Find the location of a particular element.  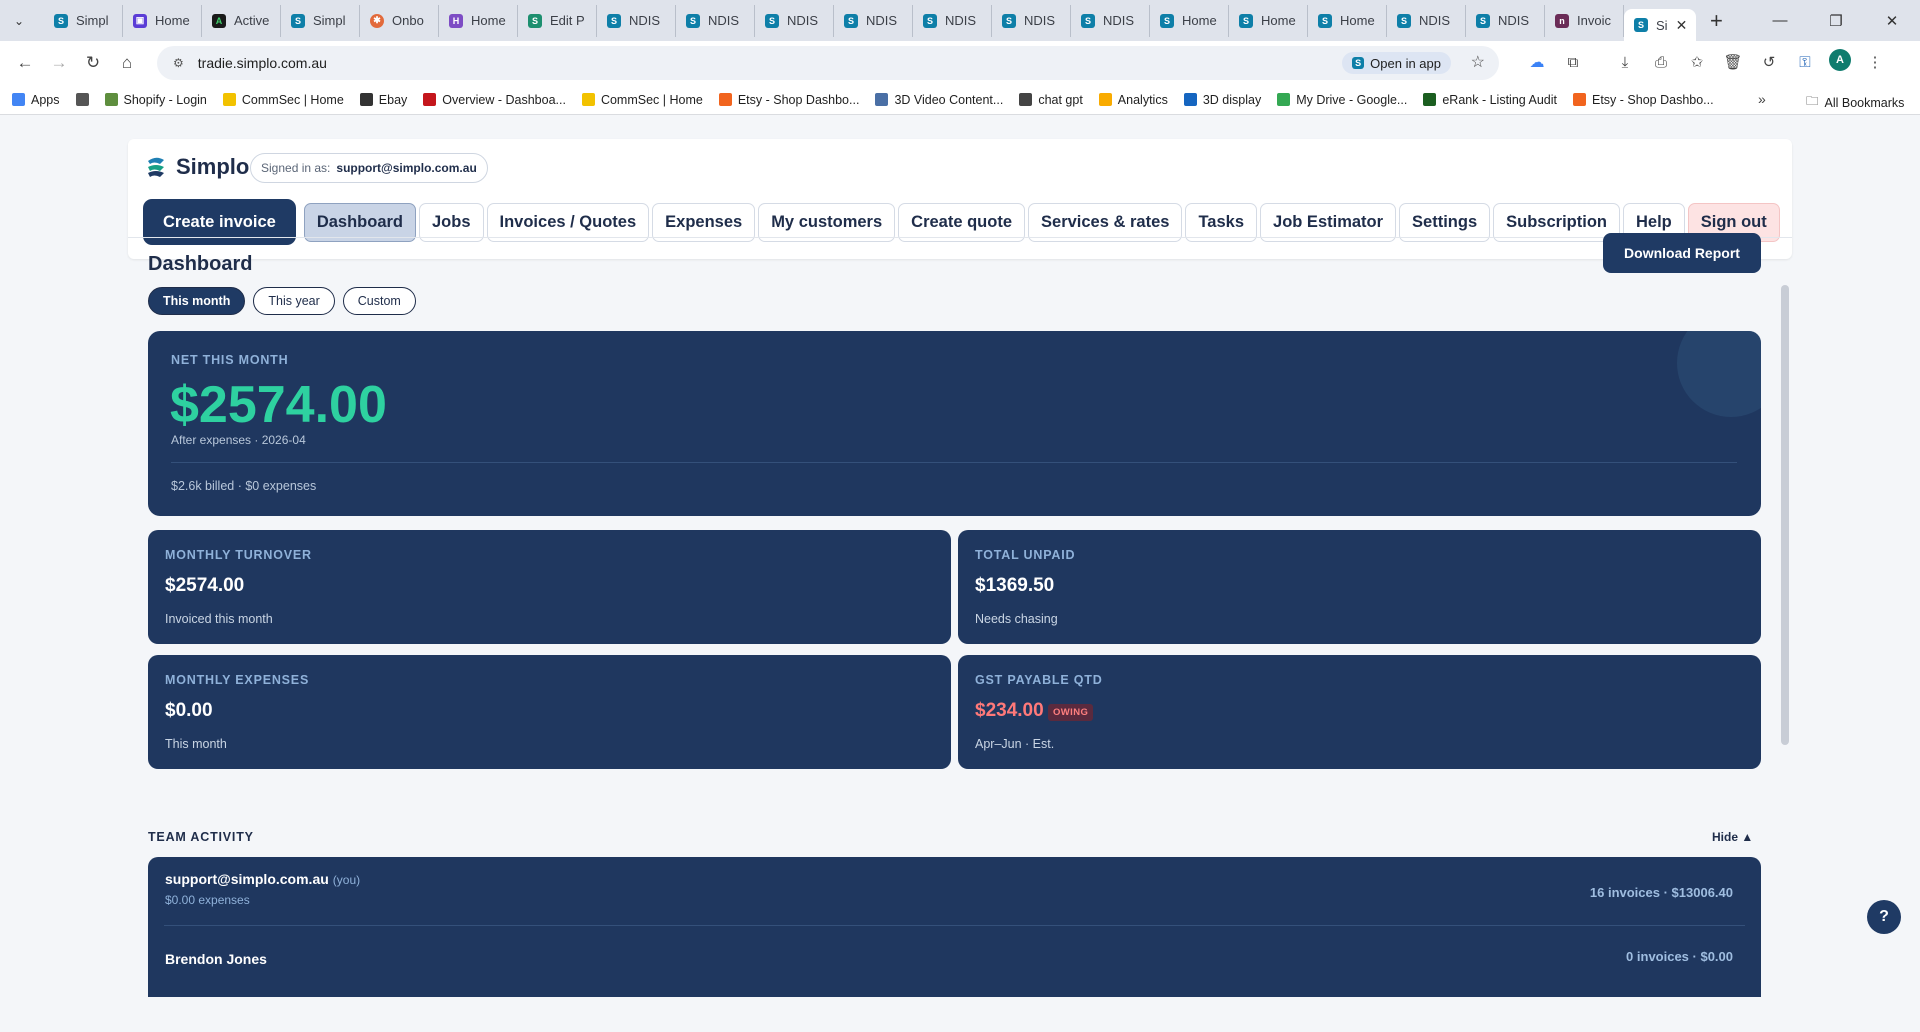

help-fab-button: ? is located at coordinates (1884, 917).